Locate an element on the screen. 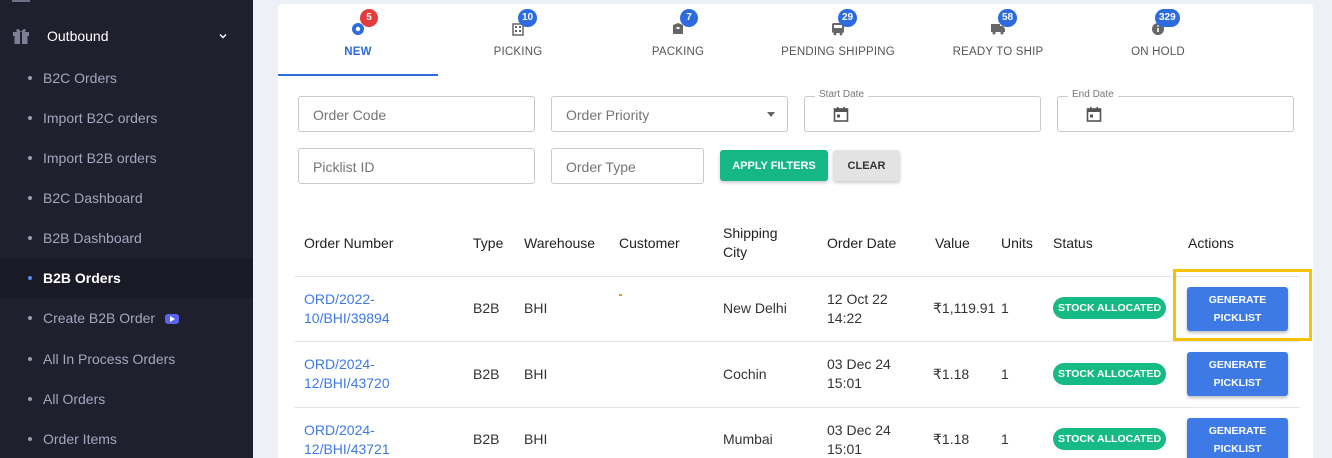  col-header-warehouse: Warehouse is located at coordinates (560, 243).